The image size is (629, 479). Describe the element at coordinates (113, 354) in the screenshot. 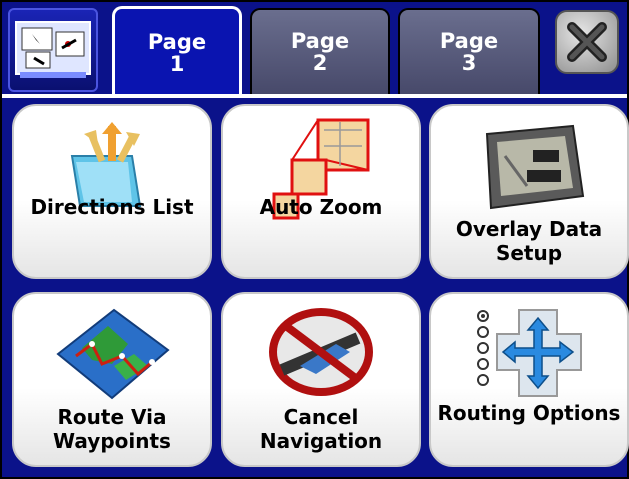

I see `waypoint-map-icon` at that location.